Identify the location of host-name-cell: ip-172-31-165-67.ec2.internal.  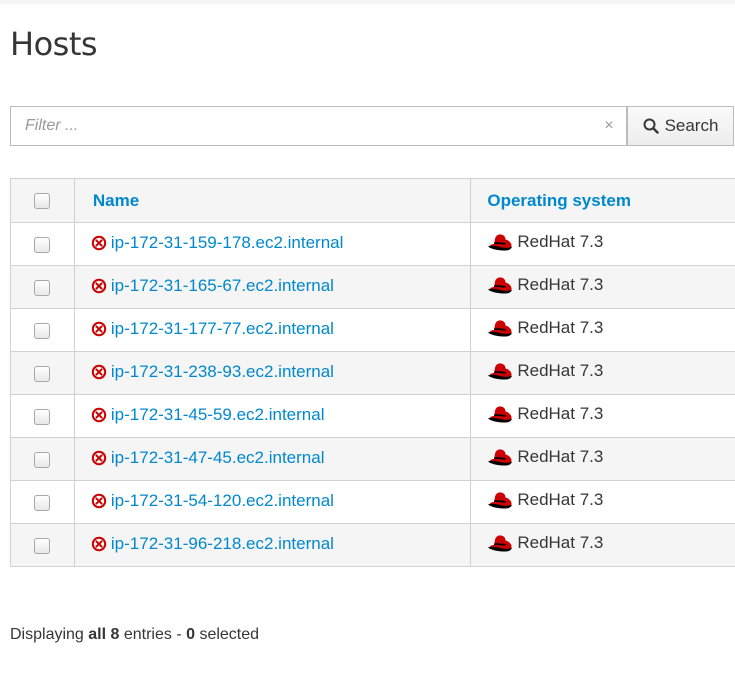
(272, 287).